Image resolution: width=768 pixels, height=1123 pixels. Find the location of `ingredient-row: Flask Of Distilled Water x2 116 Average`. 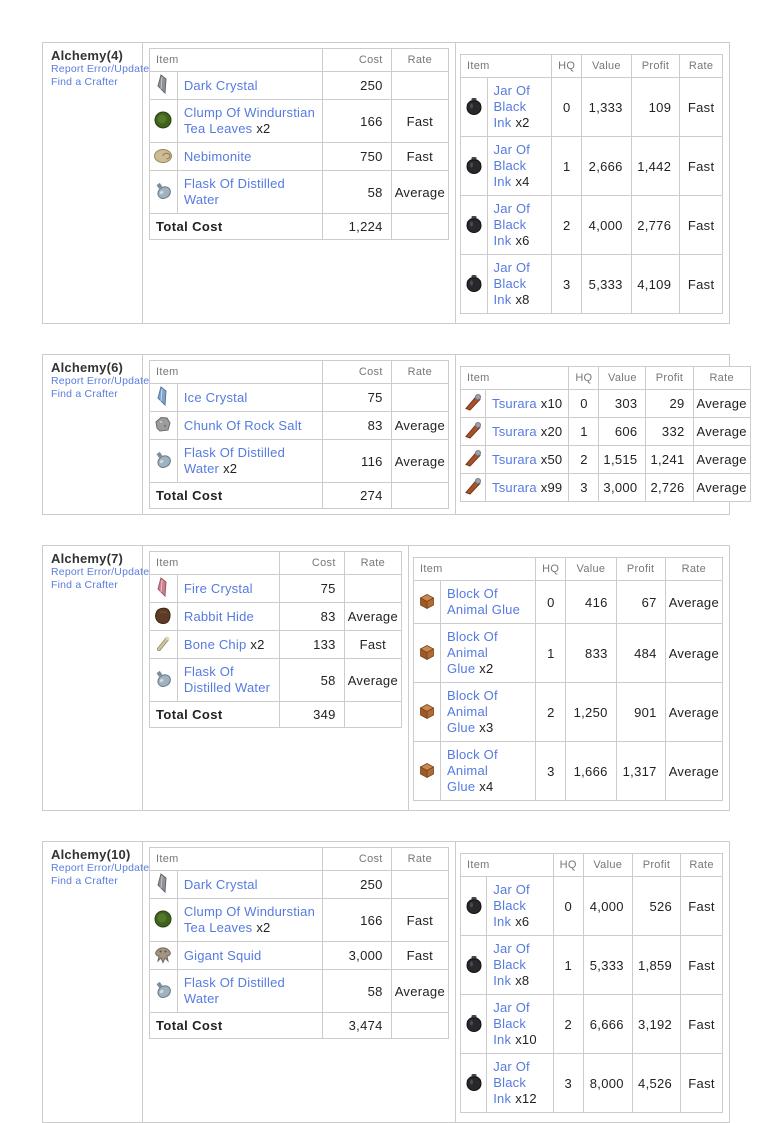

ingredient-row: Flask Of Distilled Water x2 116 Average is located at coordinates (299, 461).